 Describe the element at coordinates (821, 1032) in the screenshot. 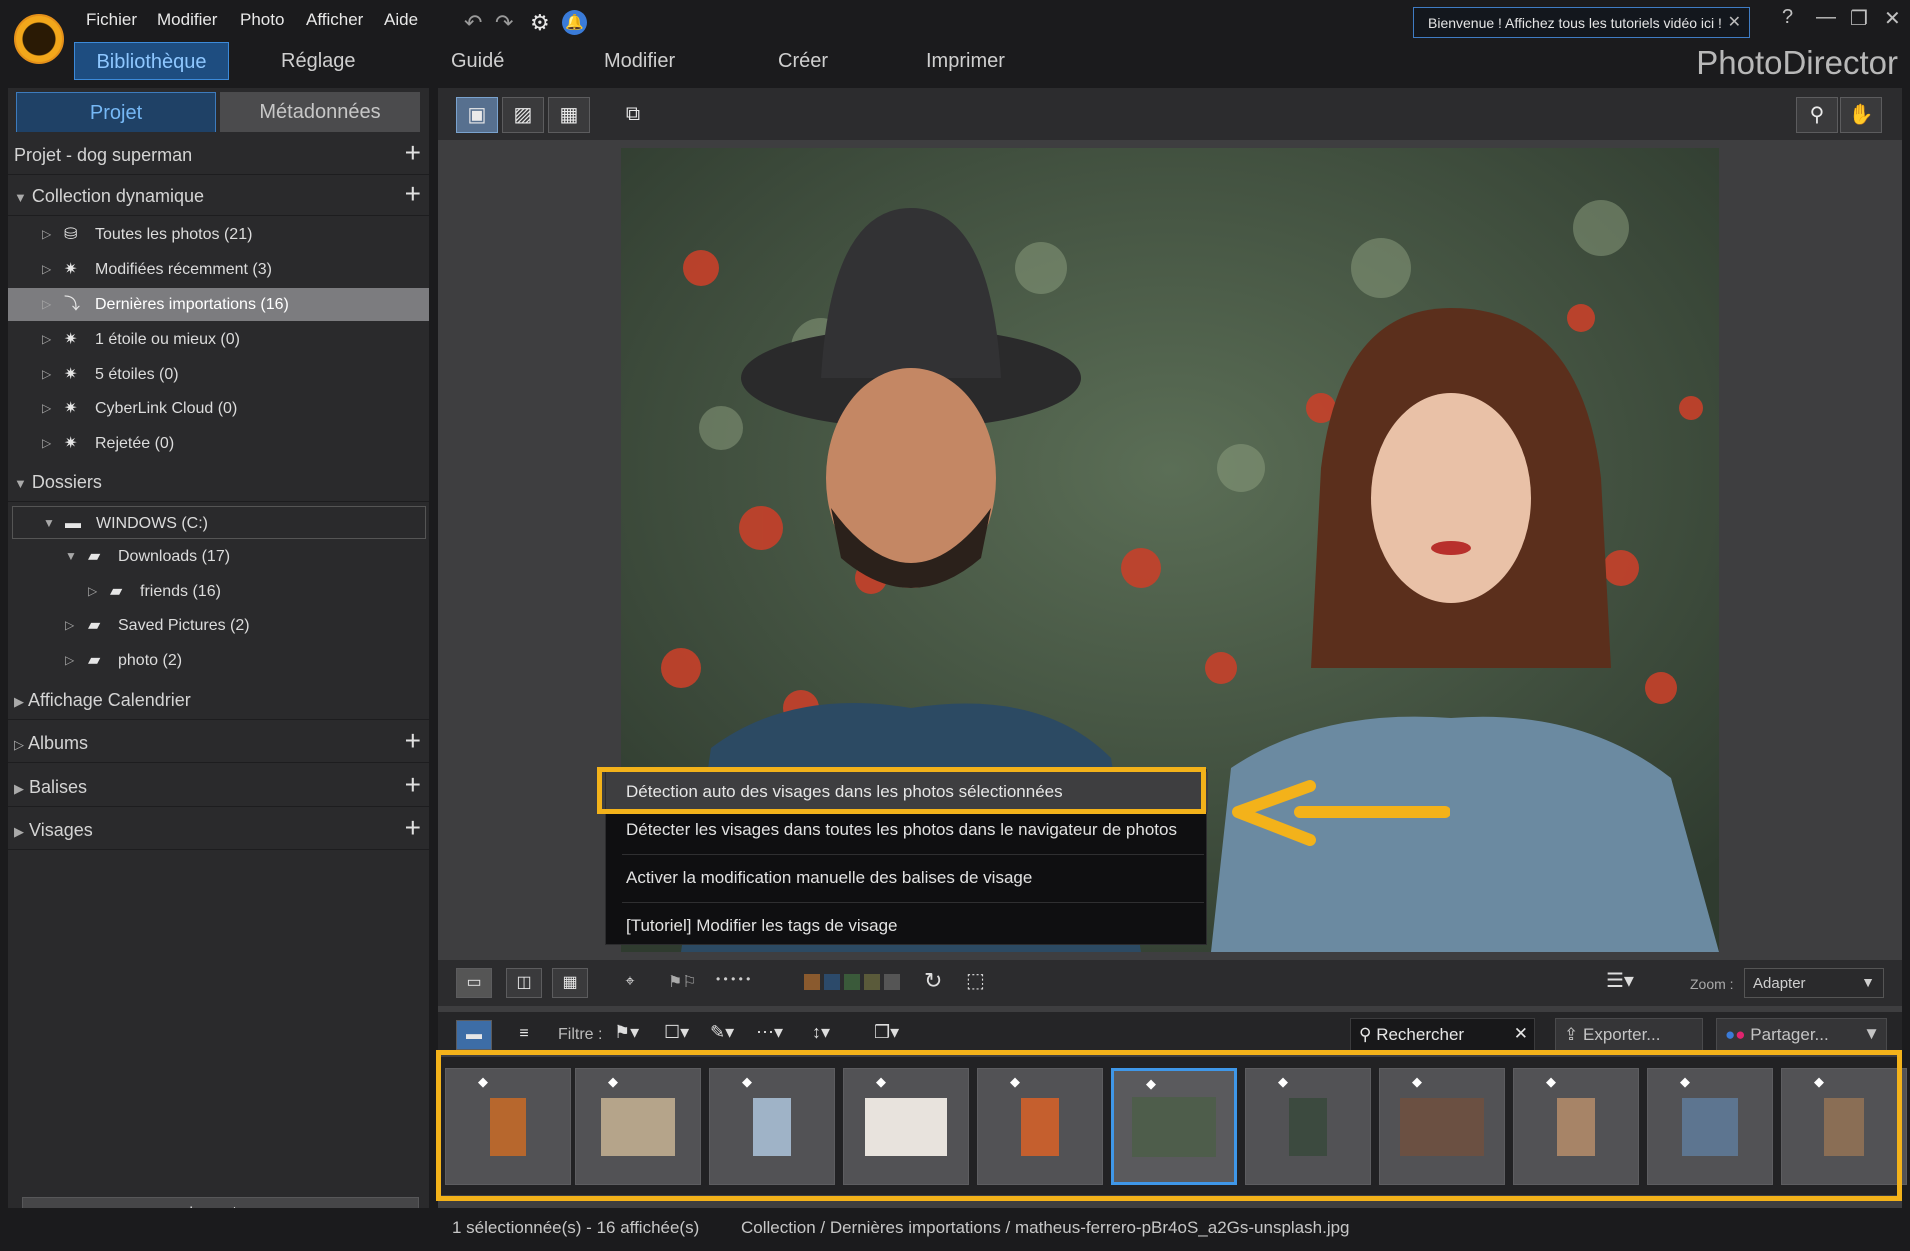

I see `sort-icon: ↕▾` at that location.